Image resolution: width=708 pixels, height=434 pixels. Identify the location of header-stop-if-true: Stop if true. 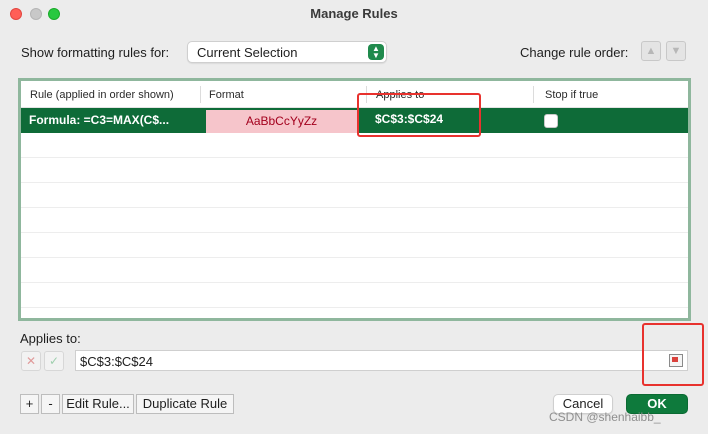
(571, 95).